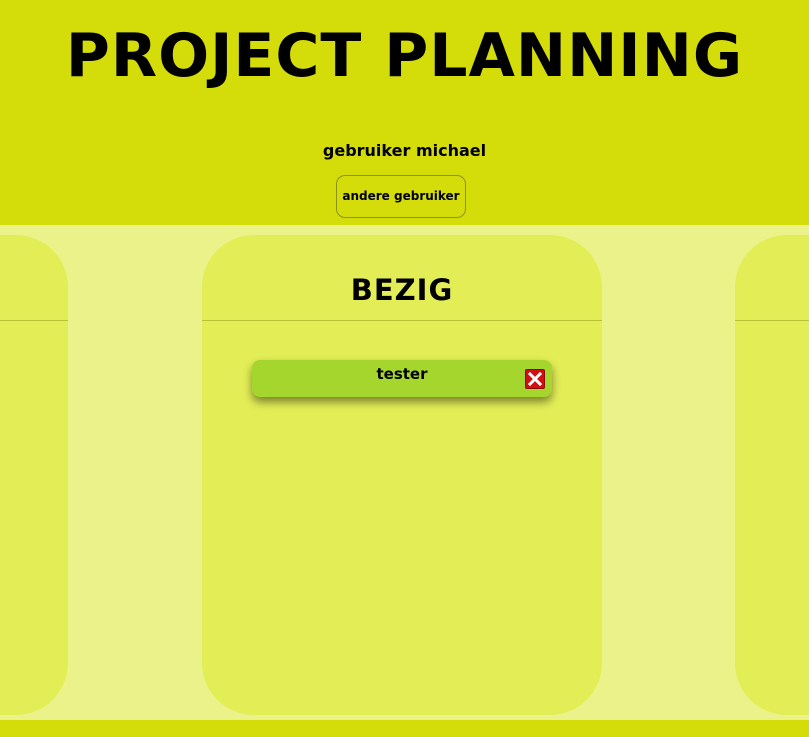 The image size is (809, 737). I want to click on column-left, so click(34, 475).